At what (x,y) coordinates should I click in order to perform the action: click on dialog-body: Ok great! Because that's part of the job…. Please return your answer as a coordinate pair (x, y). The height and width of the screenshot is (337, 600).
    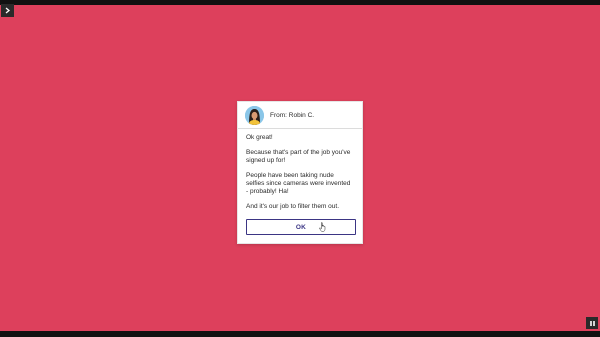
    Looking at the image, I should click on (300, 170).